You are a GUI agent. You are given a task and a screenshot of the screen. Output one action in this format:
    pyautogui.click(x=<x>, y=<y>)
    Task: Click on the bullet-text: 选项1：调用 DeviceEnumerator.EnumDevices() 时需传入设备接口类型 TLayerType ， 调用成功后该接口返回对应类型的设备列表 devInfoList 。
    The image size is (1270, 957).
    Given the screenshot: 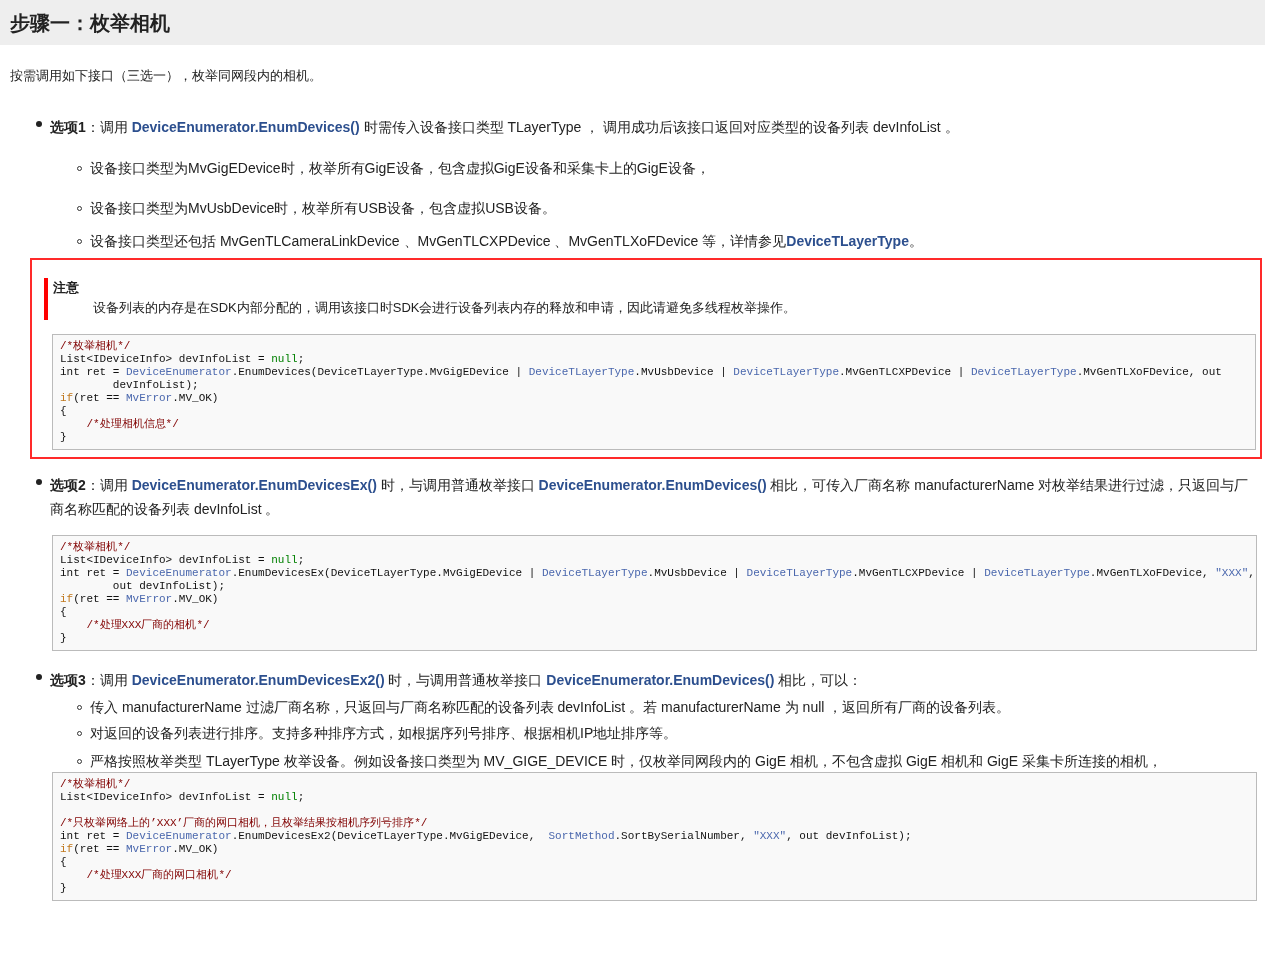 What is the action you would take?
    pyautogui.click(x=504, y=127)
    